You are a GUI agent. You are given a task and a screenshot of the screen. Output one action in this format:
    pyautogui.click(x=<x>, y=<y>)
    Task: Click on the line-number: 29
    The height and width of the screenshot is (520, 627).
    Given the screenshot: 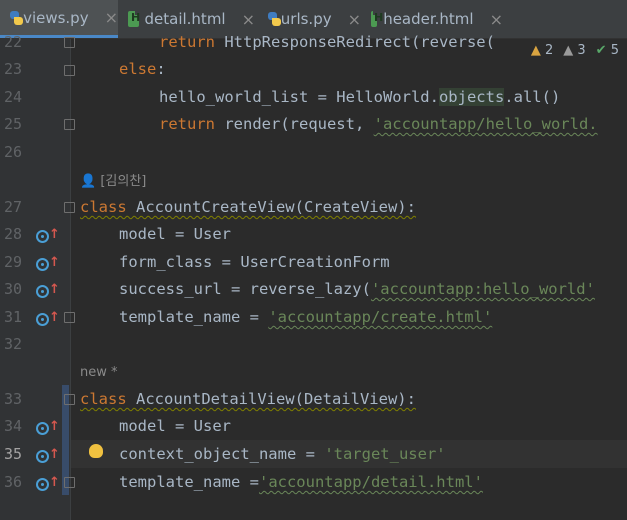 What is the action you would take?
    pyautogui.click(x=12, y=262)
    